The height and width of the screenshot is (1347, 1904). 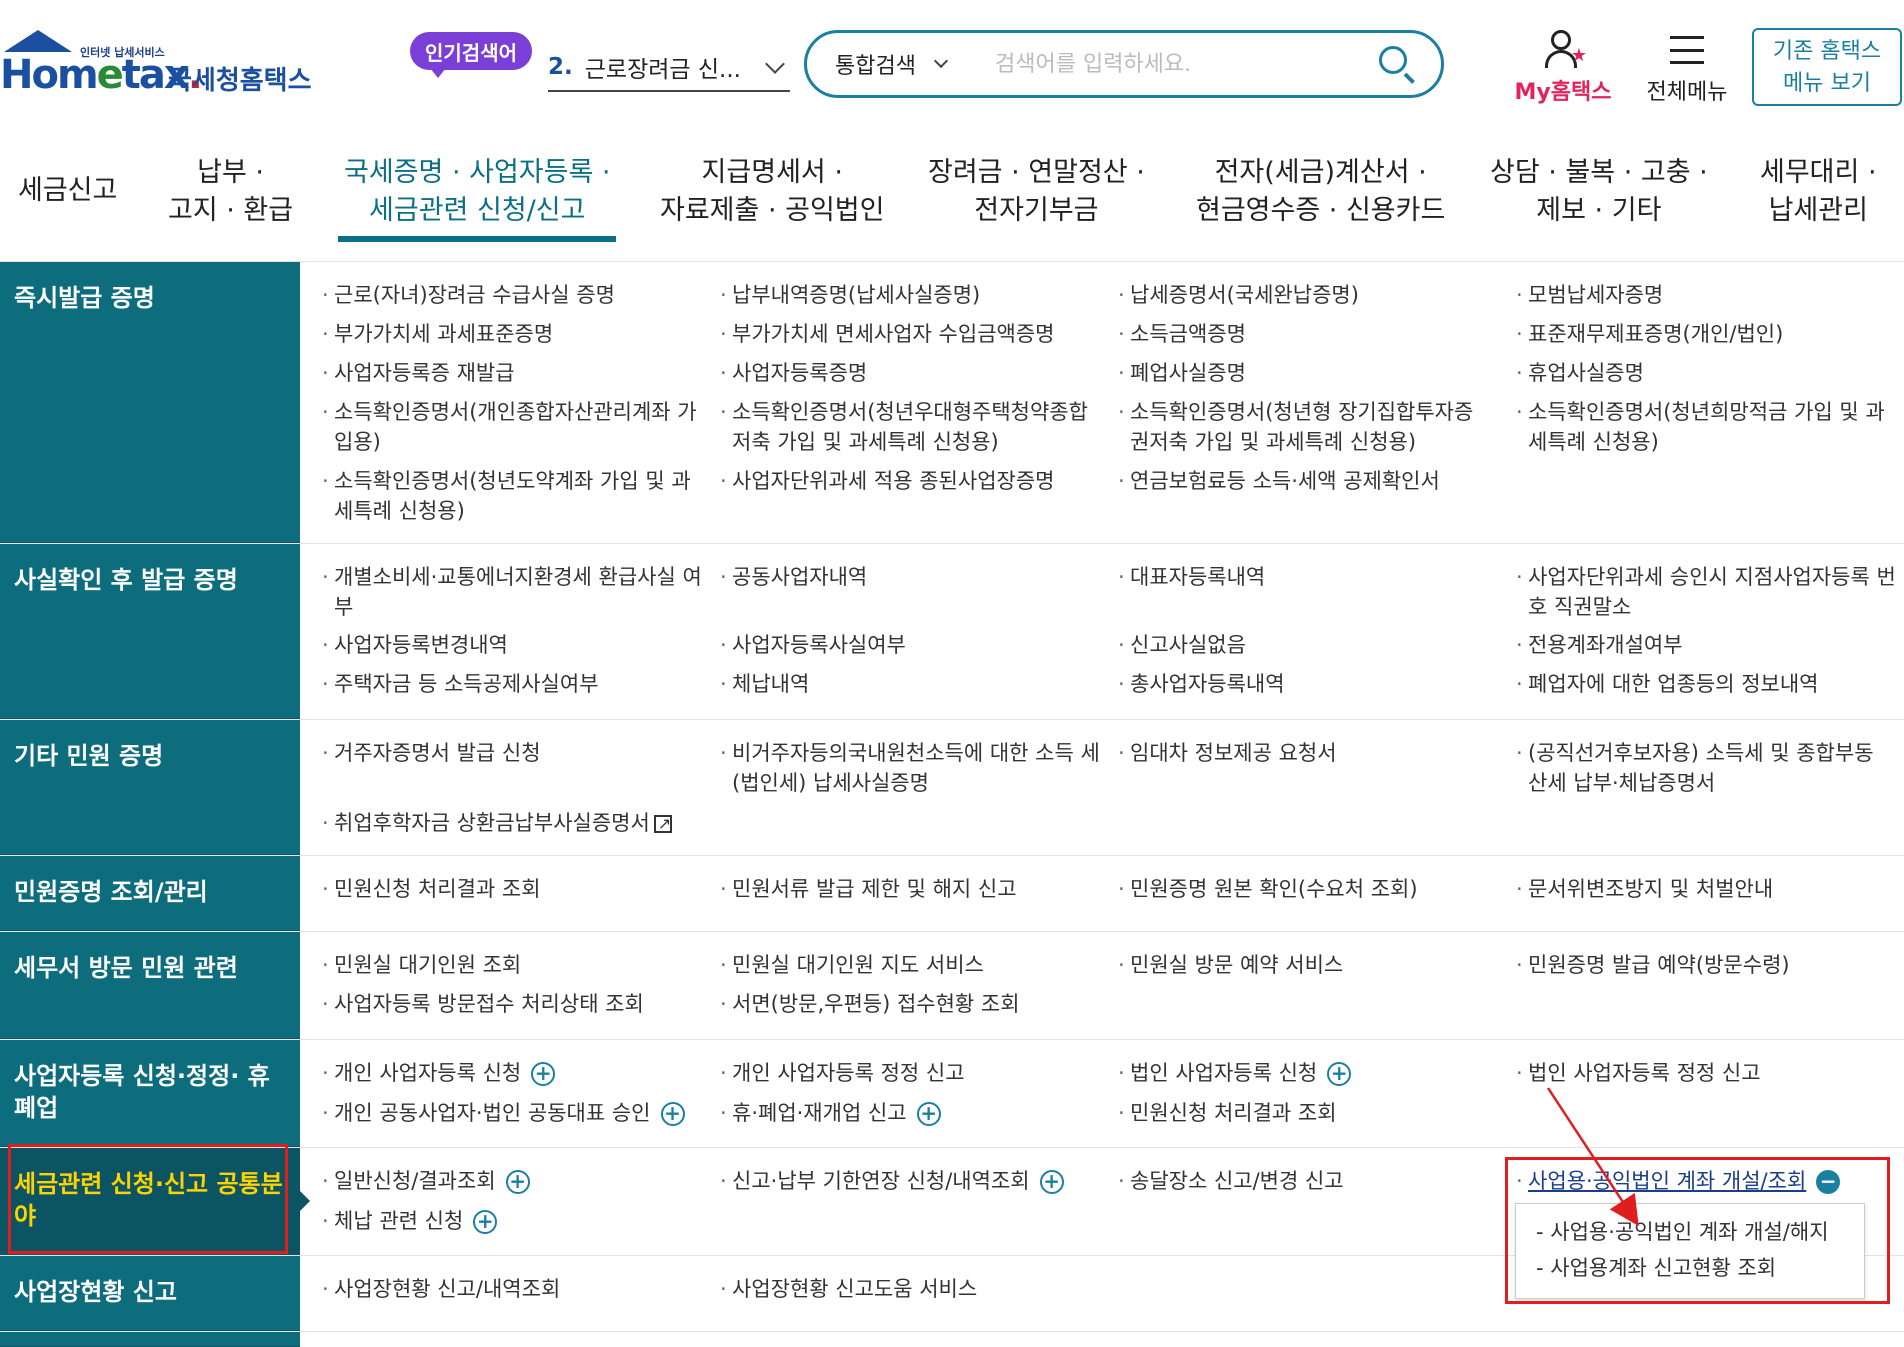 What do you see at coordinates (1308, 334) in the screenshot?
I see `menu-item: 소득금액증명` at bounding box center [1308, 334].